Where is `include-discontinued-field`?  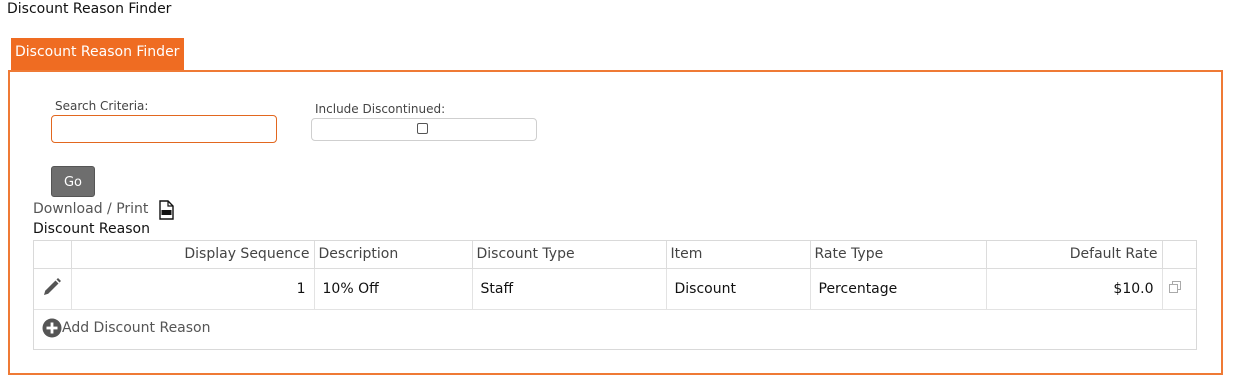
include-discontinued-field is located at coordinates (424, 129).